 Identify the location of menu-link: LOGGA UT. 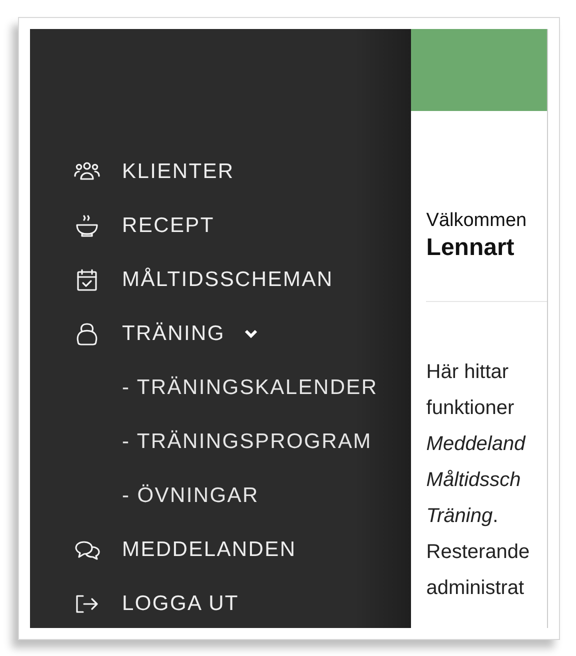
(180, 604).